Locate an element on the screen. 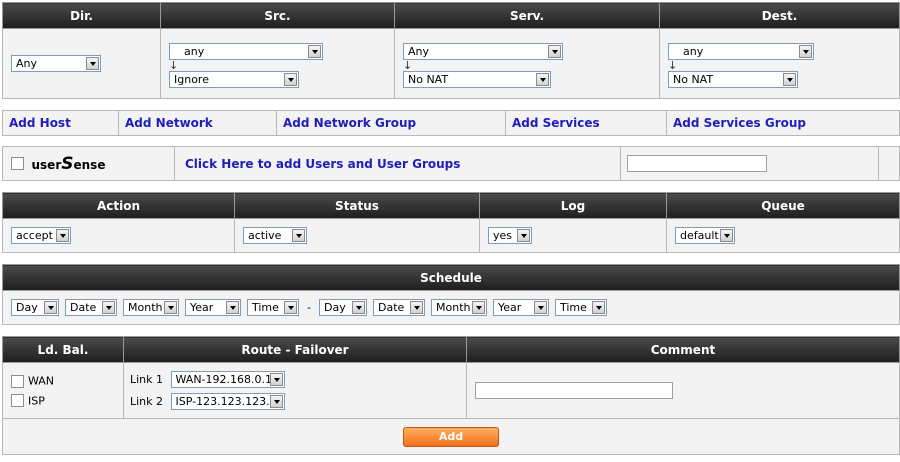 This screenshot has width=900, height=462. end-time-select: Time is located at coordinates (581, 307).